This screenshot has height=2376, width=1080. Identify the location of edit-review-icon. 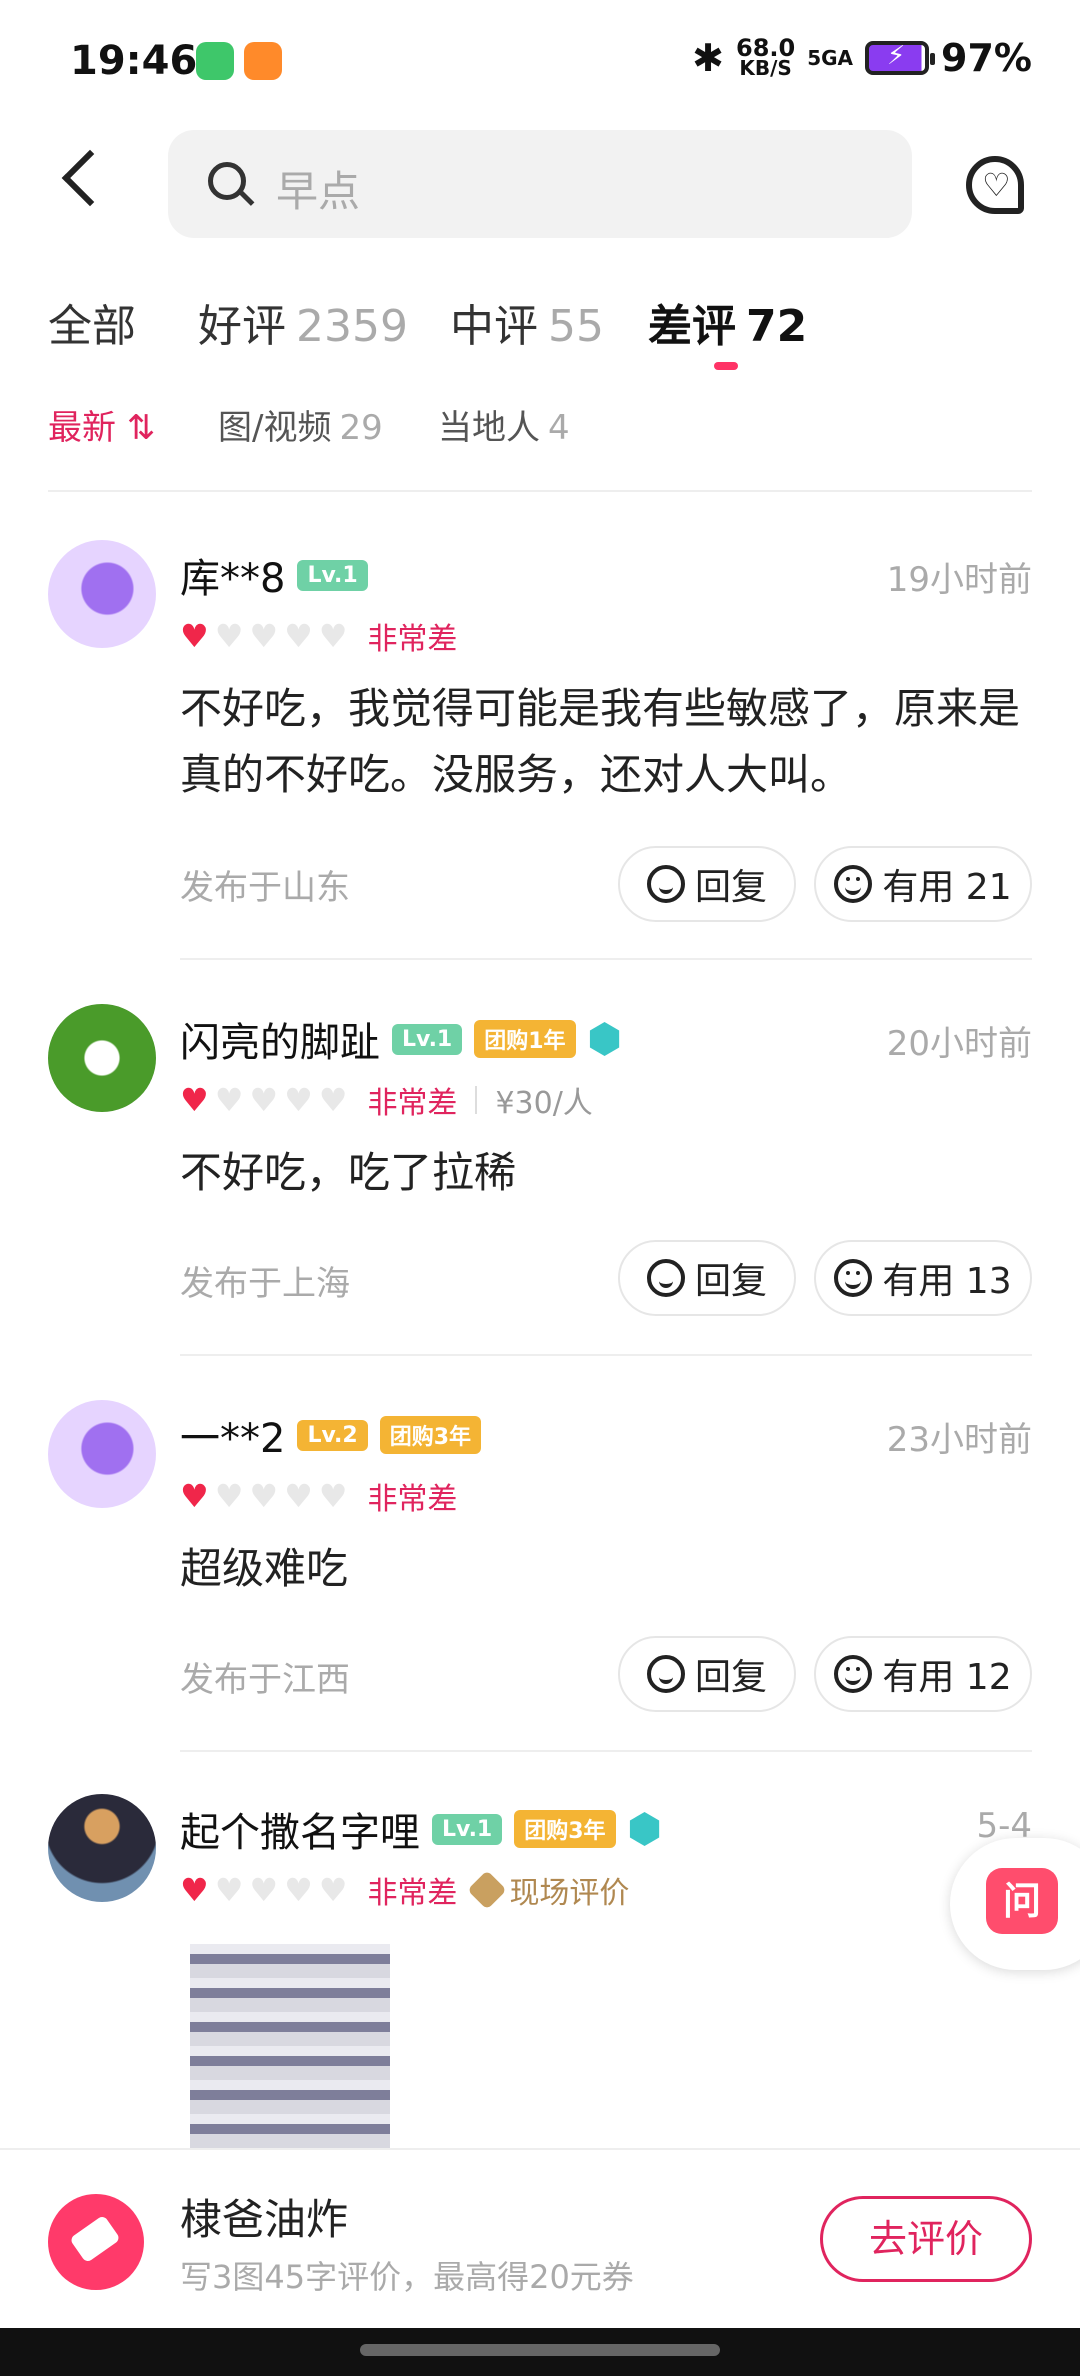
(96, 2242).